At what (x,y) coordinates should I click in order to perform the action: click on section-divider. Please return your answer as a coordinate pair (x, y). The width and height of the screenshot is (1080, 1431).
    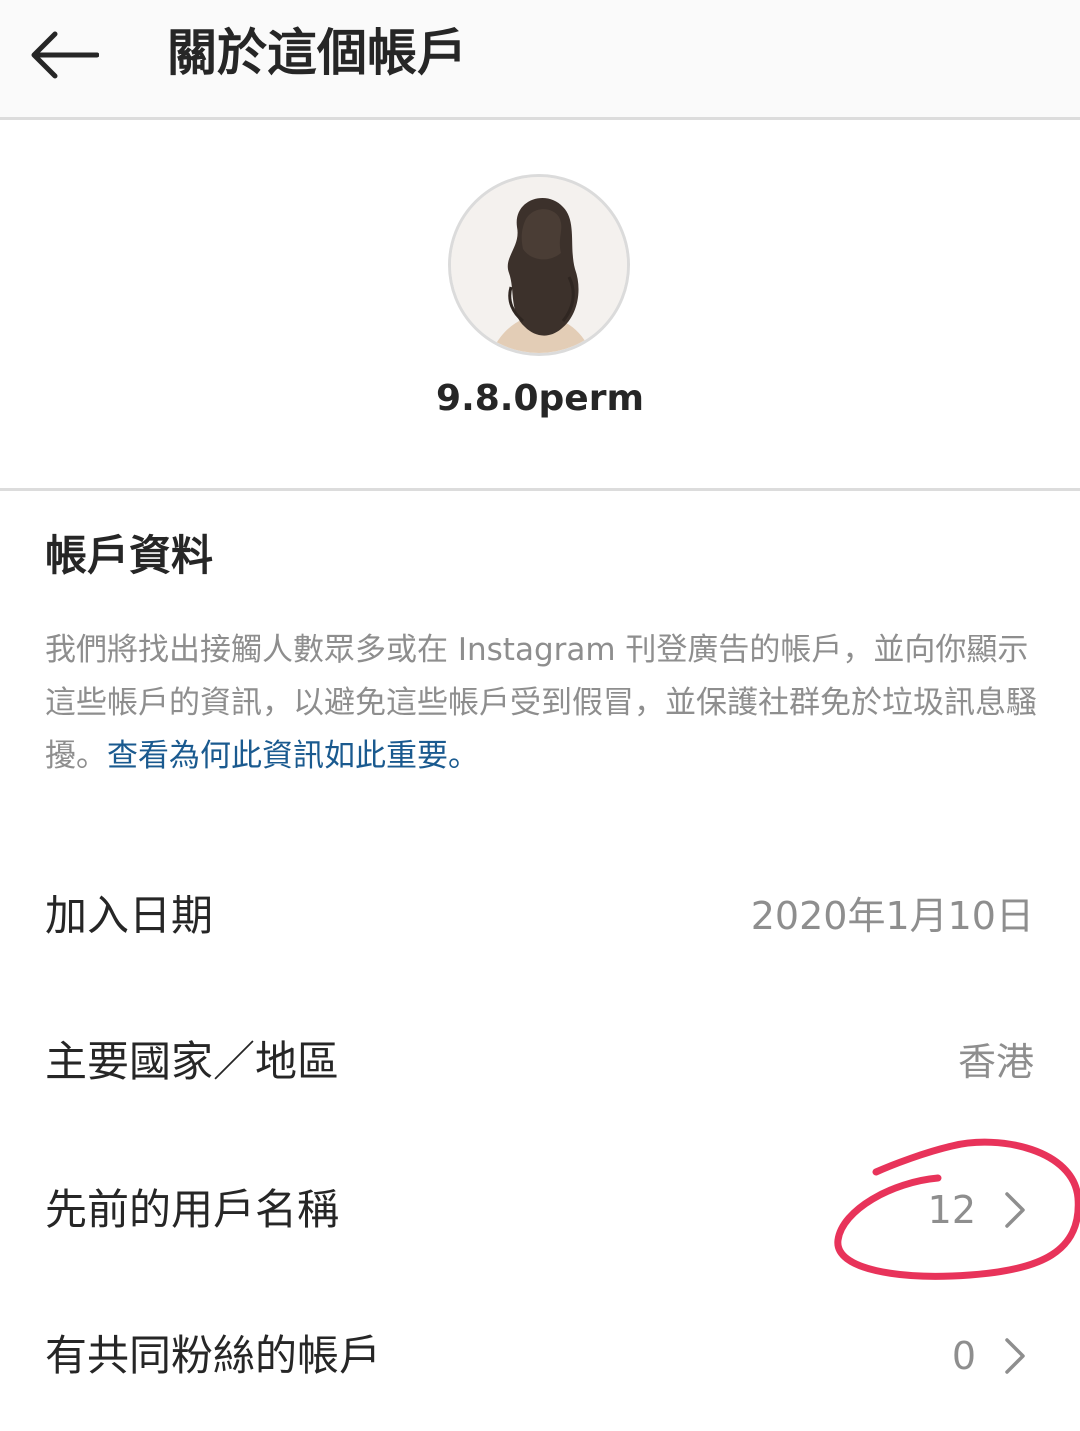
    Looking at the image, I should click on (540, 489).